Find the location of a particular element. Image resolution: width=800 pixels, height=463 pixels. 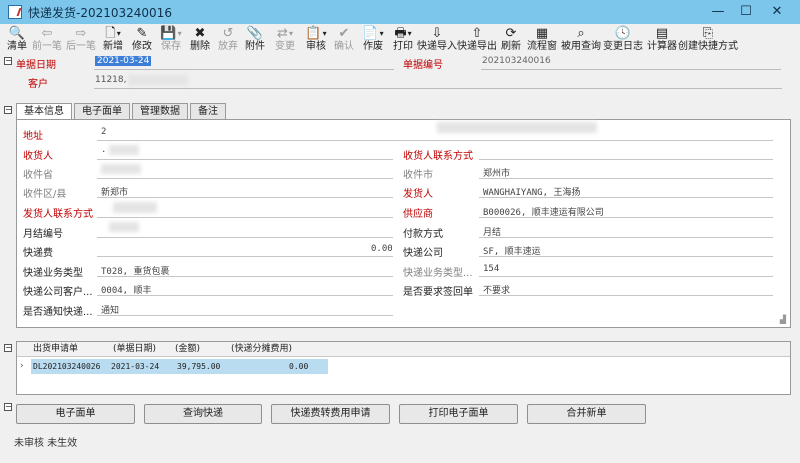

merge-new-button: 合并新单 is located at coordinates (586, 414).